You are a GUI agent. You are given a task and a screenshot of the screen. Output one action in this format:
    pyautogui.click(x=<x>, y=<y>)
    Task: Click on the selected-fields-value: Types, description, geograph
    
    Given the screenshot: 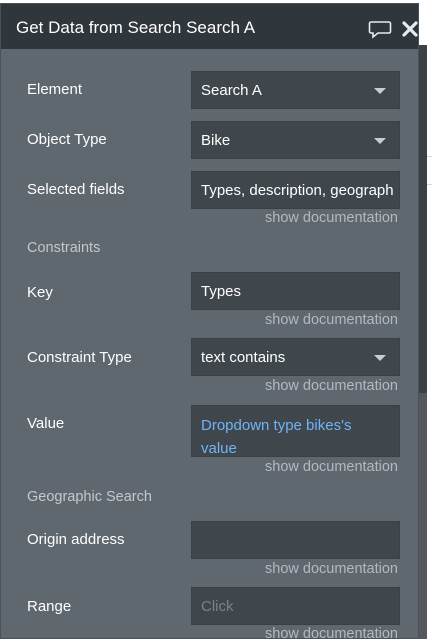 What is the action you would take?
    pyautogui.click(x=297, y=190)
    